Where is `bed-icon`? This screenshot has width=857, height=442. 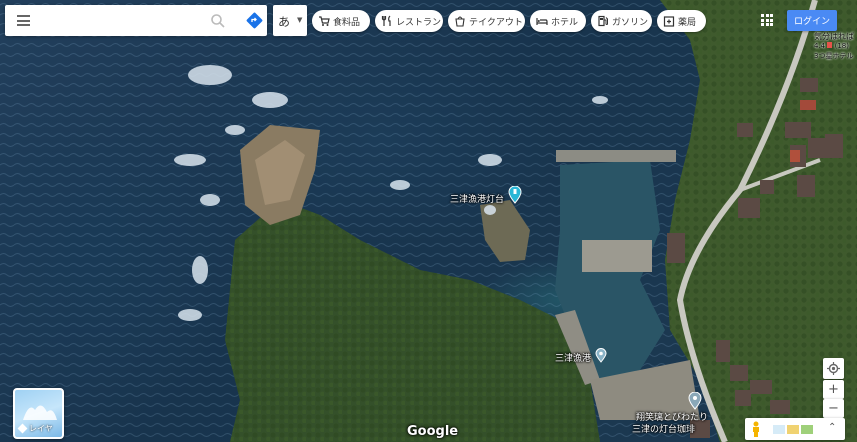 bed-icon is located at coordinates (542, 21).